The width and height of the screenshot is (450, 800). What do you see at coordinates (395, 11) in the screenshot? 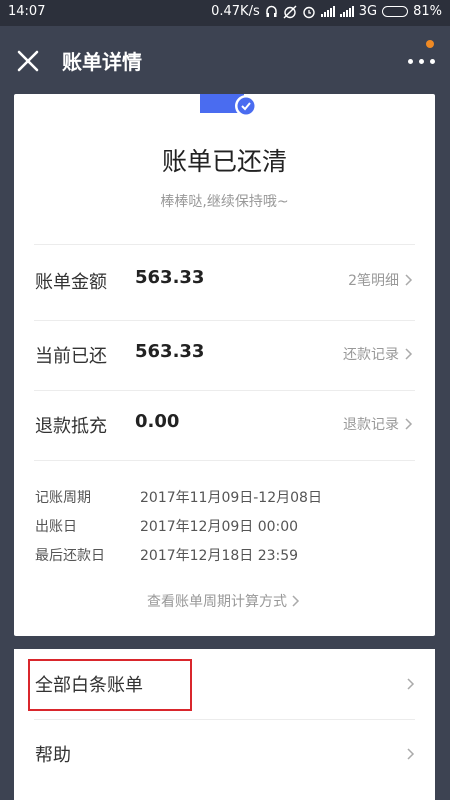
I see `battery-icon` at bounding box center [395, 11].